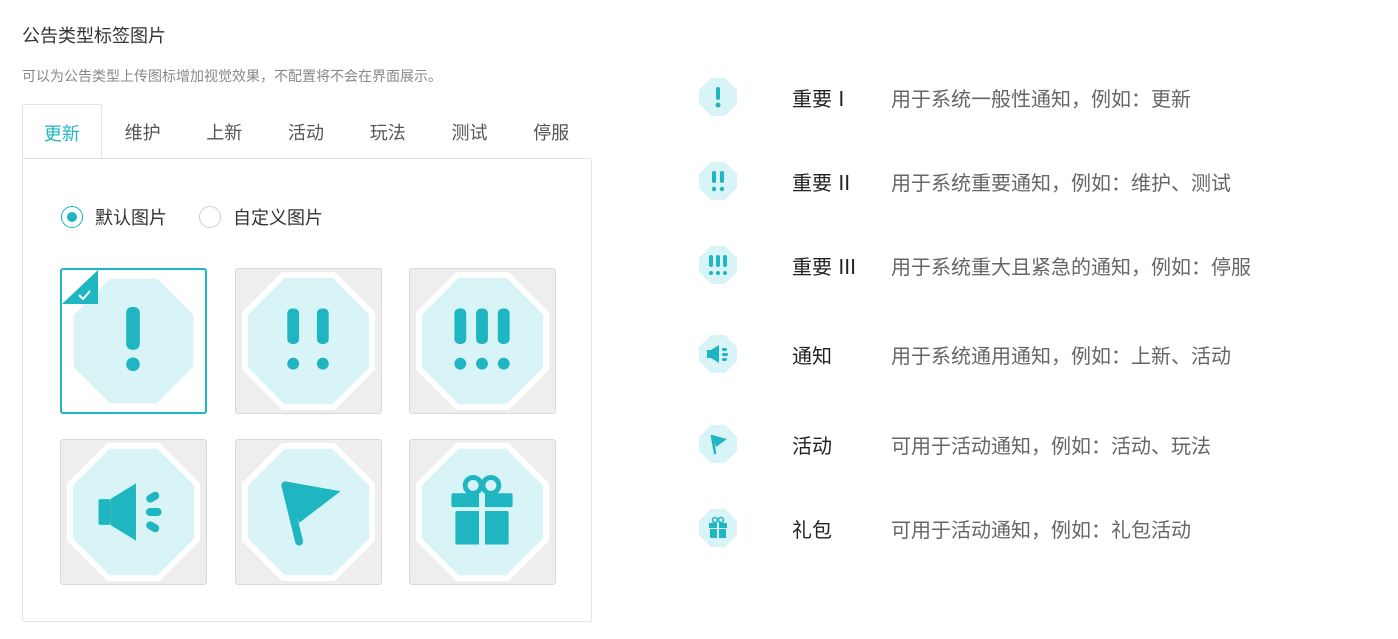 This screenshot has width=1398, height=639. Describe the element at coordinates (278, 218) in the screenshot. I see `radio-custom-image-label: 自定义图片` at that location.